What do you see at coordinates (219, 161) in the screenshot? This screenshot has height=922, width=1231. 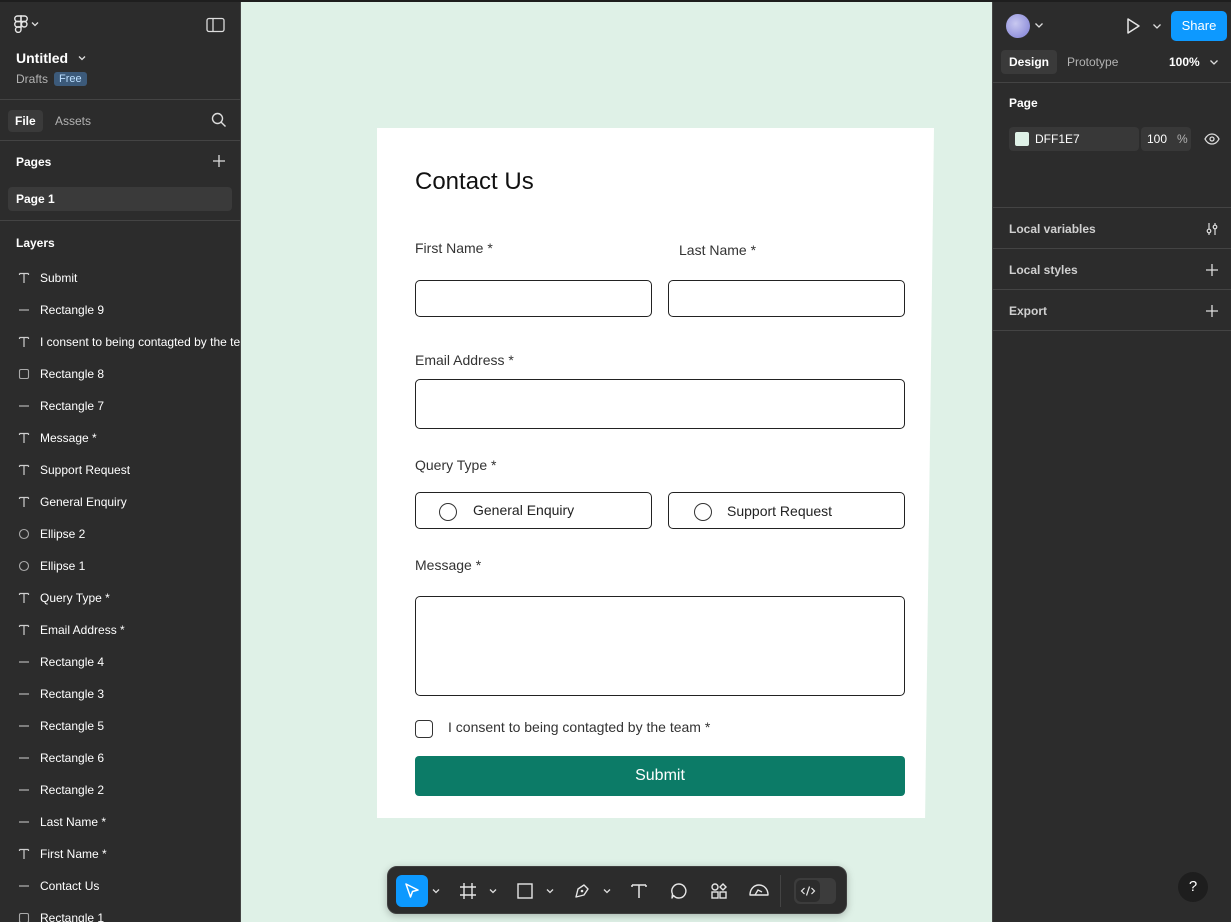 I see `add-page-button` at bounding box center [219, 161].